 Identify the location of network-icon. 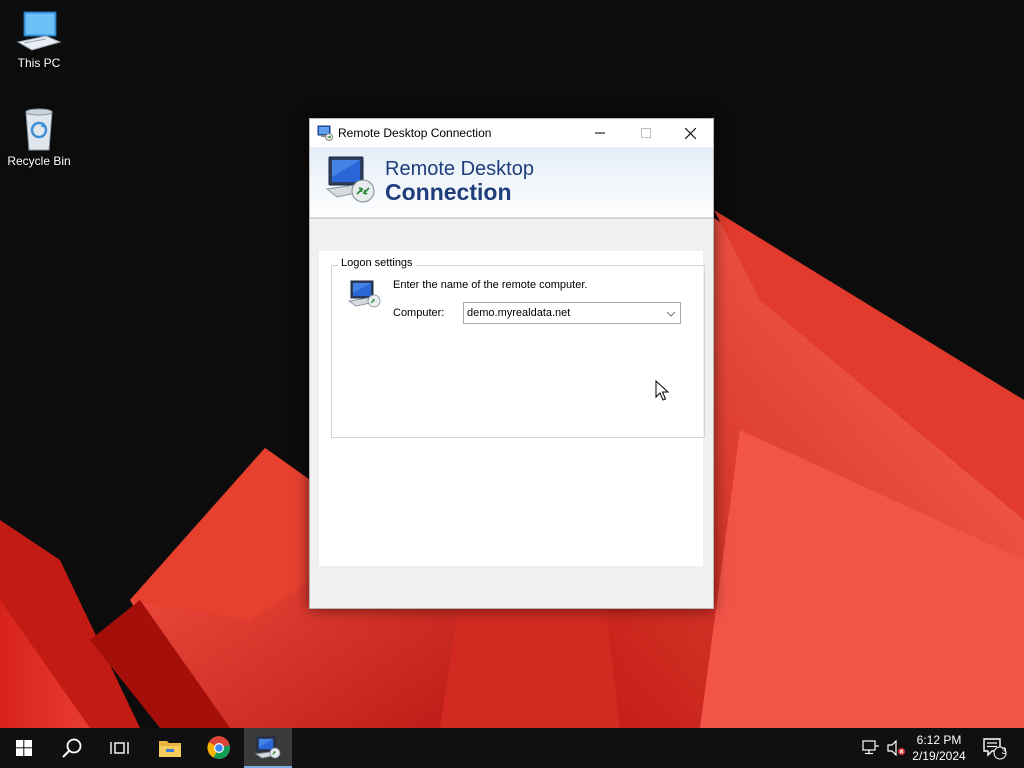
(870, 747).